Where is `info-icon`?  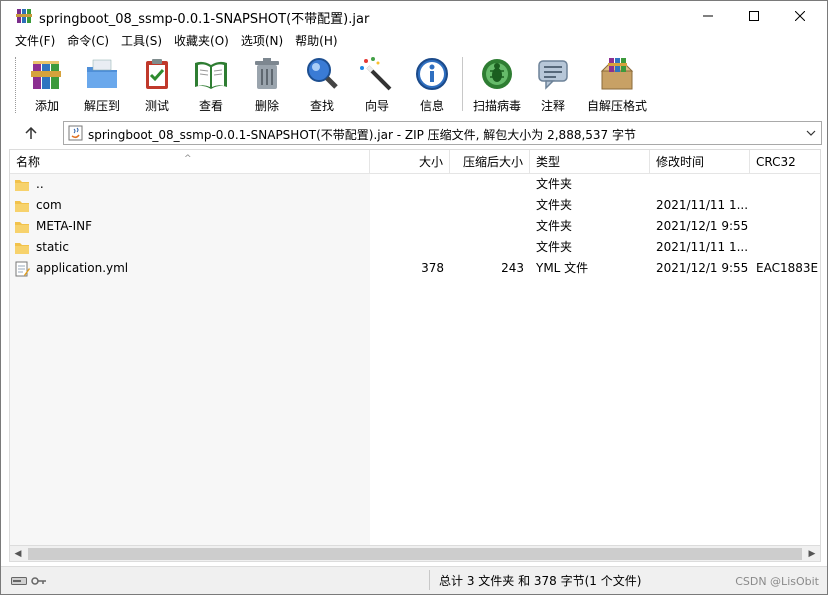 info-icon is located at coordinates (432, 74).